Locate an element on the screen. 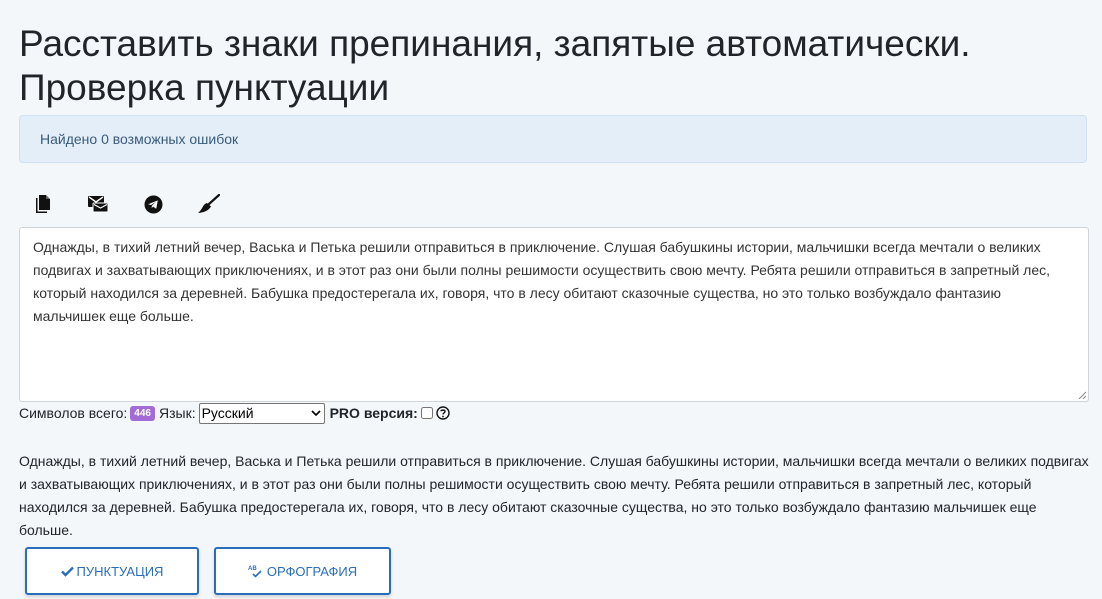 The height and width of the screenshot is (599, 1102). spelling-button: AB ОРФОГРАФИЯ is located at coordinates (302, 571).